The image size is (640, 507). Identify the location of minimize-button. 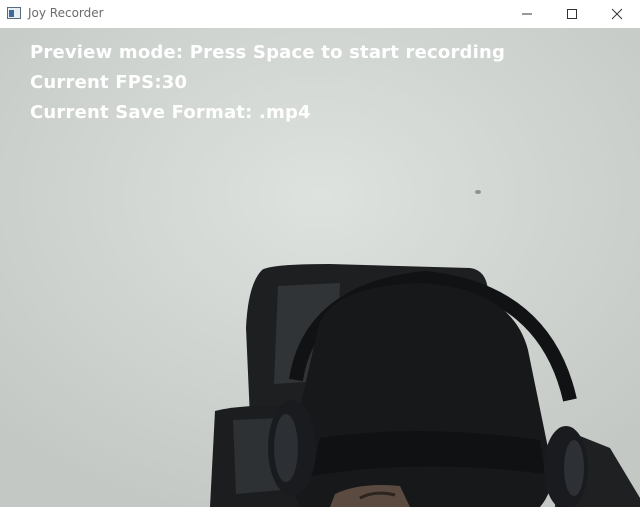
(527, 14).